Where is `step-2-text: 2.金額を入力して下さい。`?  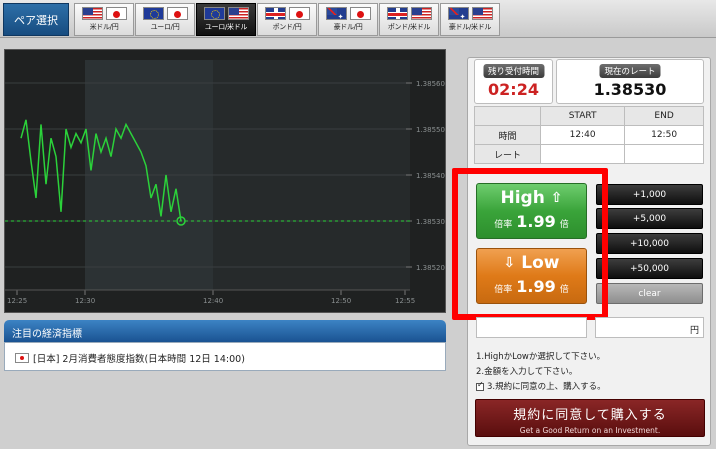
step-2-text: 2.金額を入力して下さい。 is located at coordinates (527, 372).